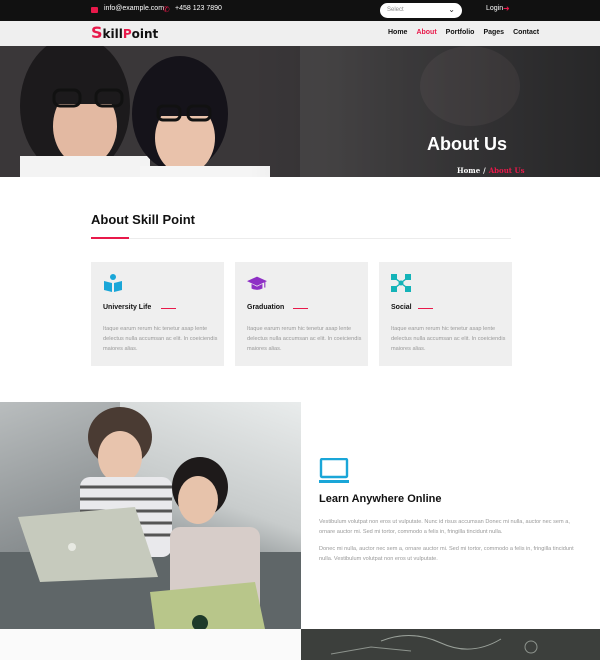  I want to click on login-link: Login, so click(494, 8).